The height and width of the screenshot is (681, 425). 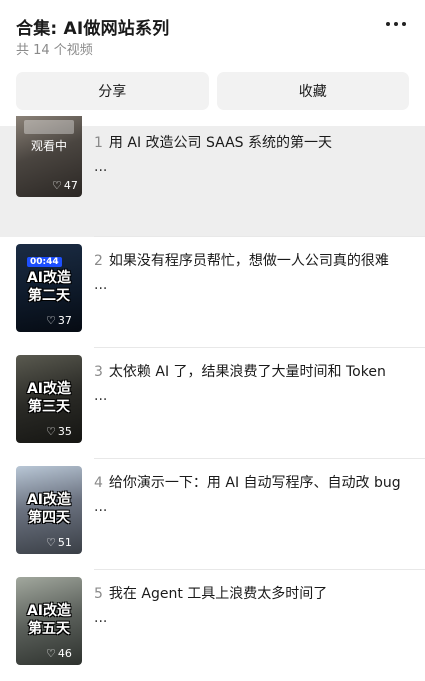 What do you see at coordinates (98, 261) in the screenshot?
I see `item-number: 2` at bounding box center [98, 261].